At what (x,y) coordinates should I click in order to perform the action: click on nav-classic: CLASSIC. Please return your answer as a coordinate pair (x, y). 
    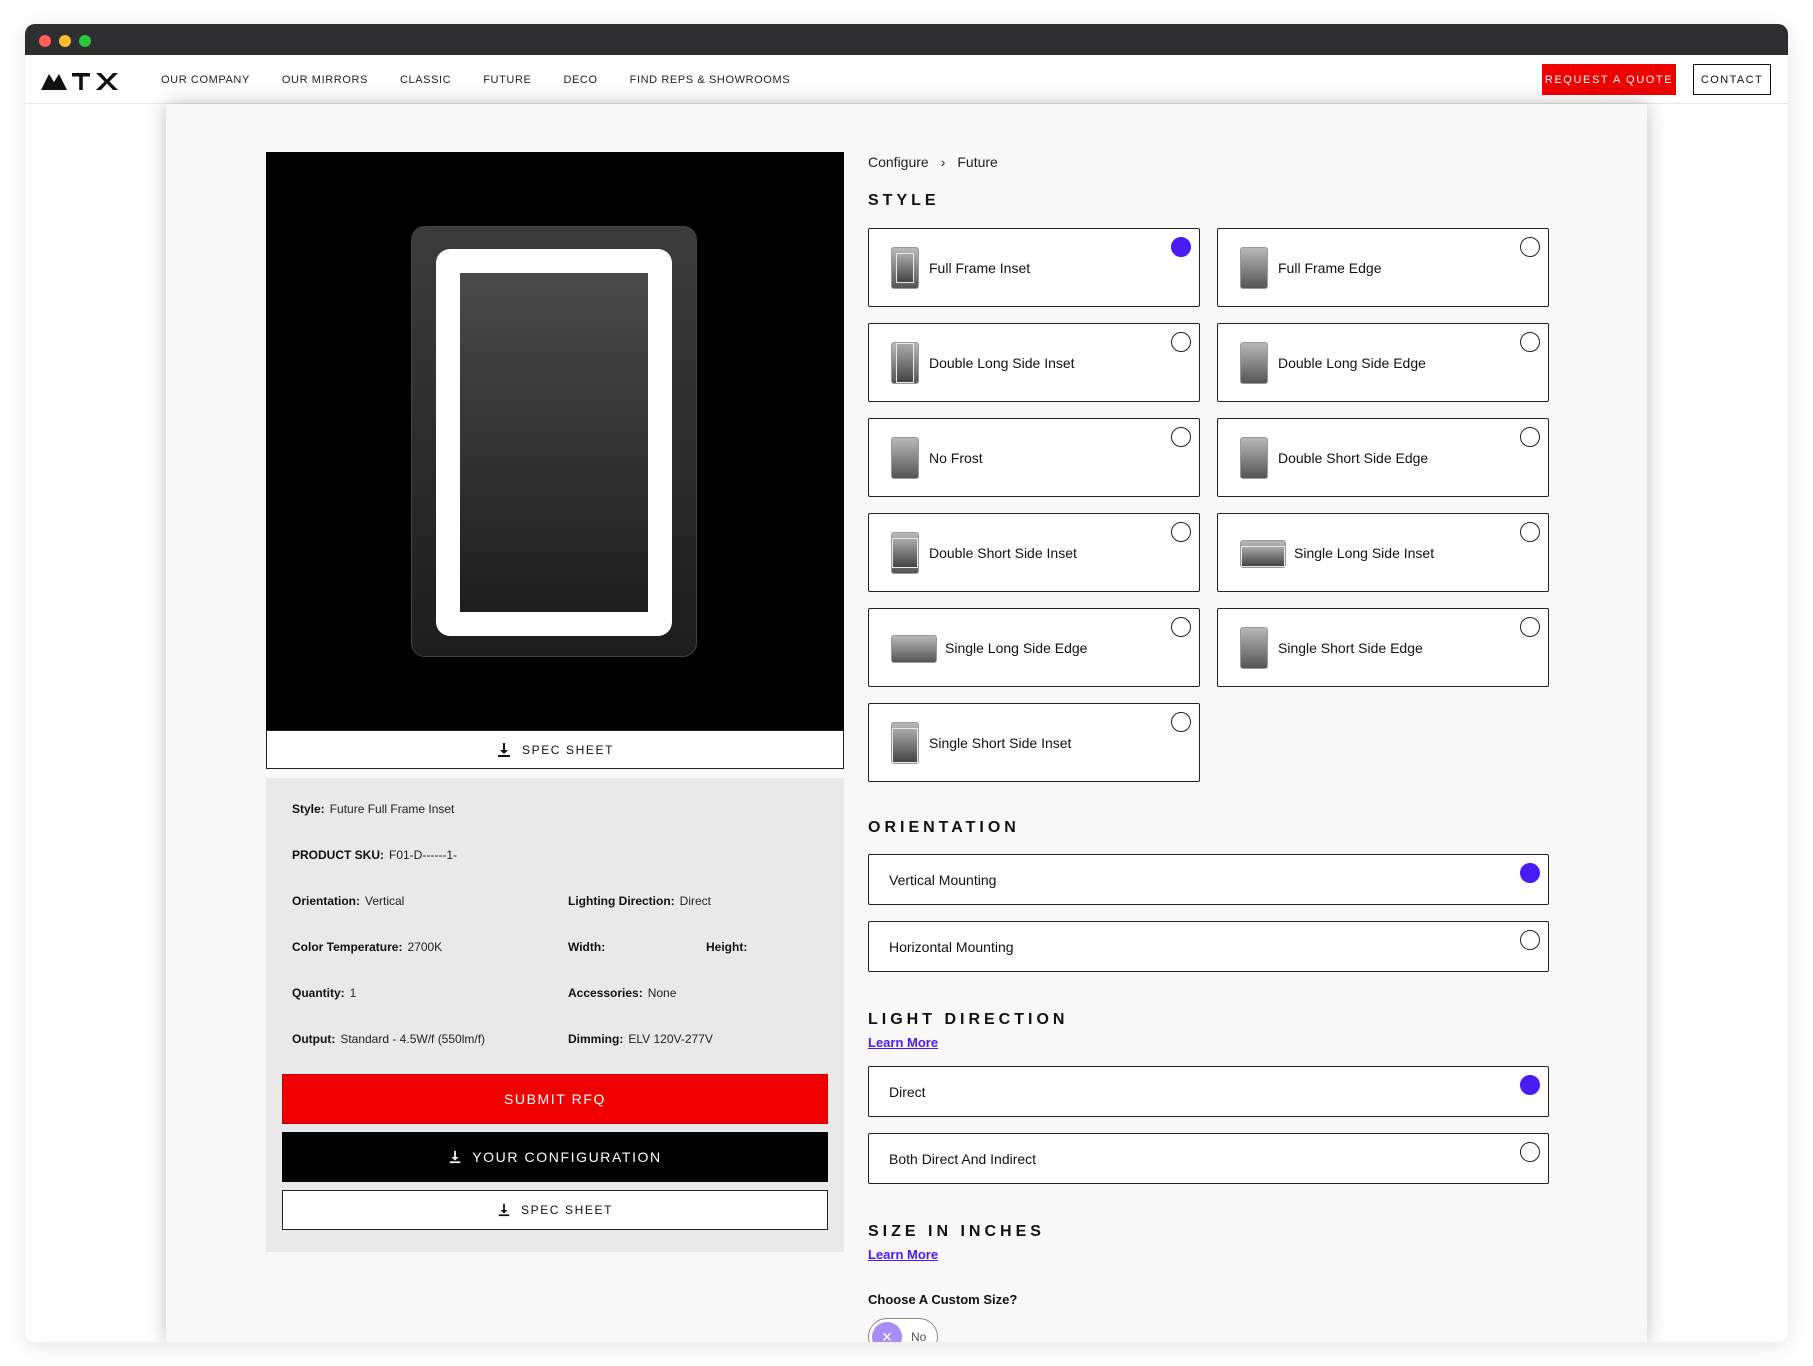
    Looking at the image, I should click on (425, 80).